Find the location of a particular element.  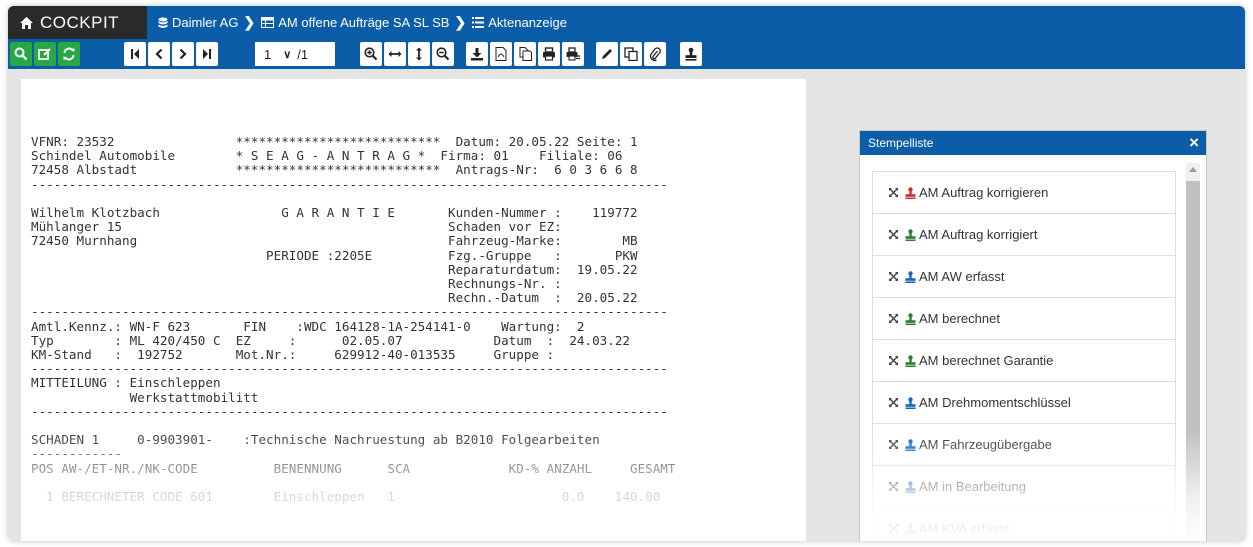

zoom-in-button is located at coordinates (371, 54).